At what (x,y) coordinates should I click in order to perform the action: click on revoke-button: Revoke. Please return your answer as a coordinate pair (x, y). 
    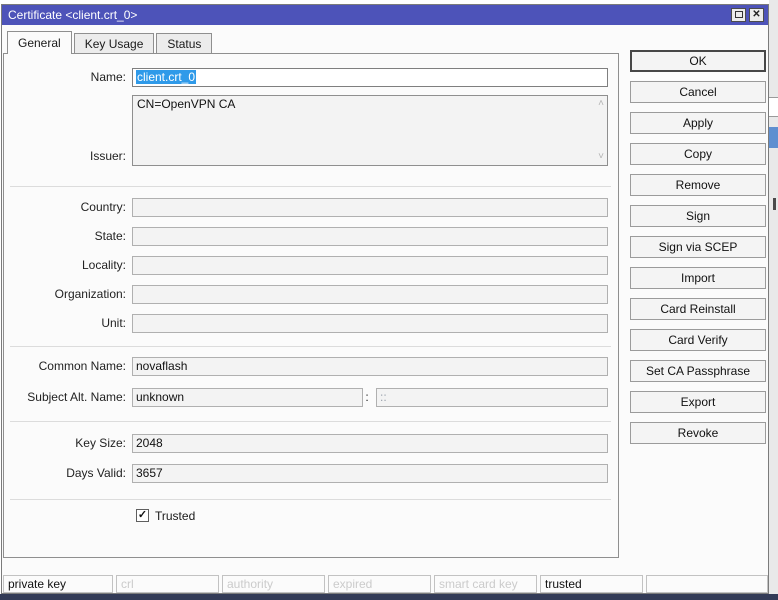
    Looking at the image, I should click on (698, 433).